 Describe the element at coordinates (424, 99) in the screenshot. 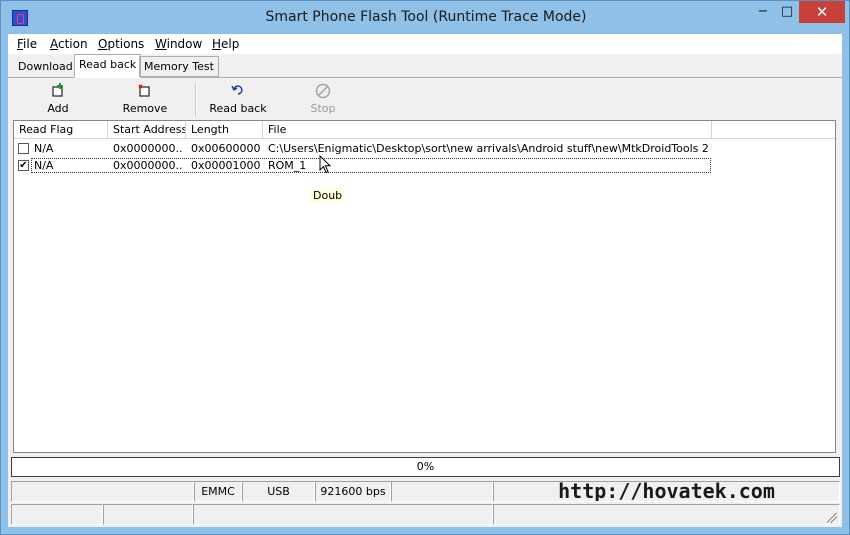

I see `toolbar: Add Remove Read back Stop` at that location.